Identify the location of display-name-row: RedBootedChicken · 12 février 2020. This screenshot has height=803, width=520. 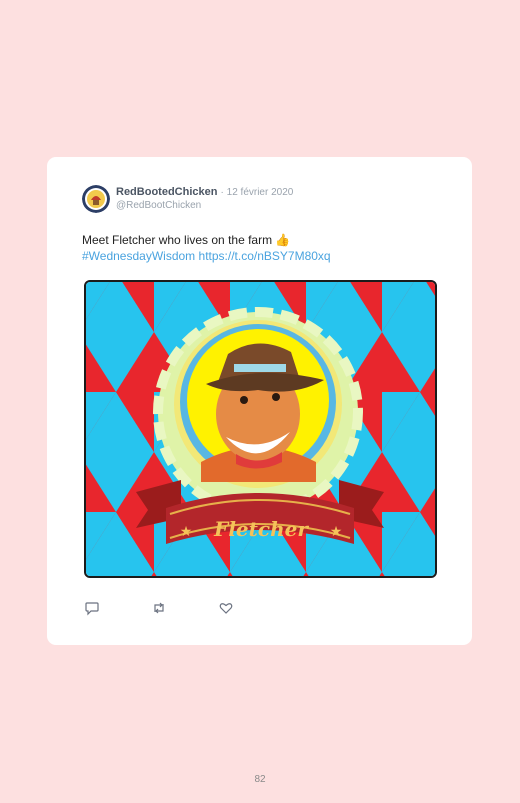
(204, 192).